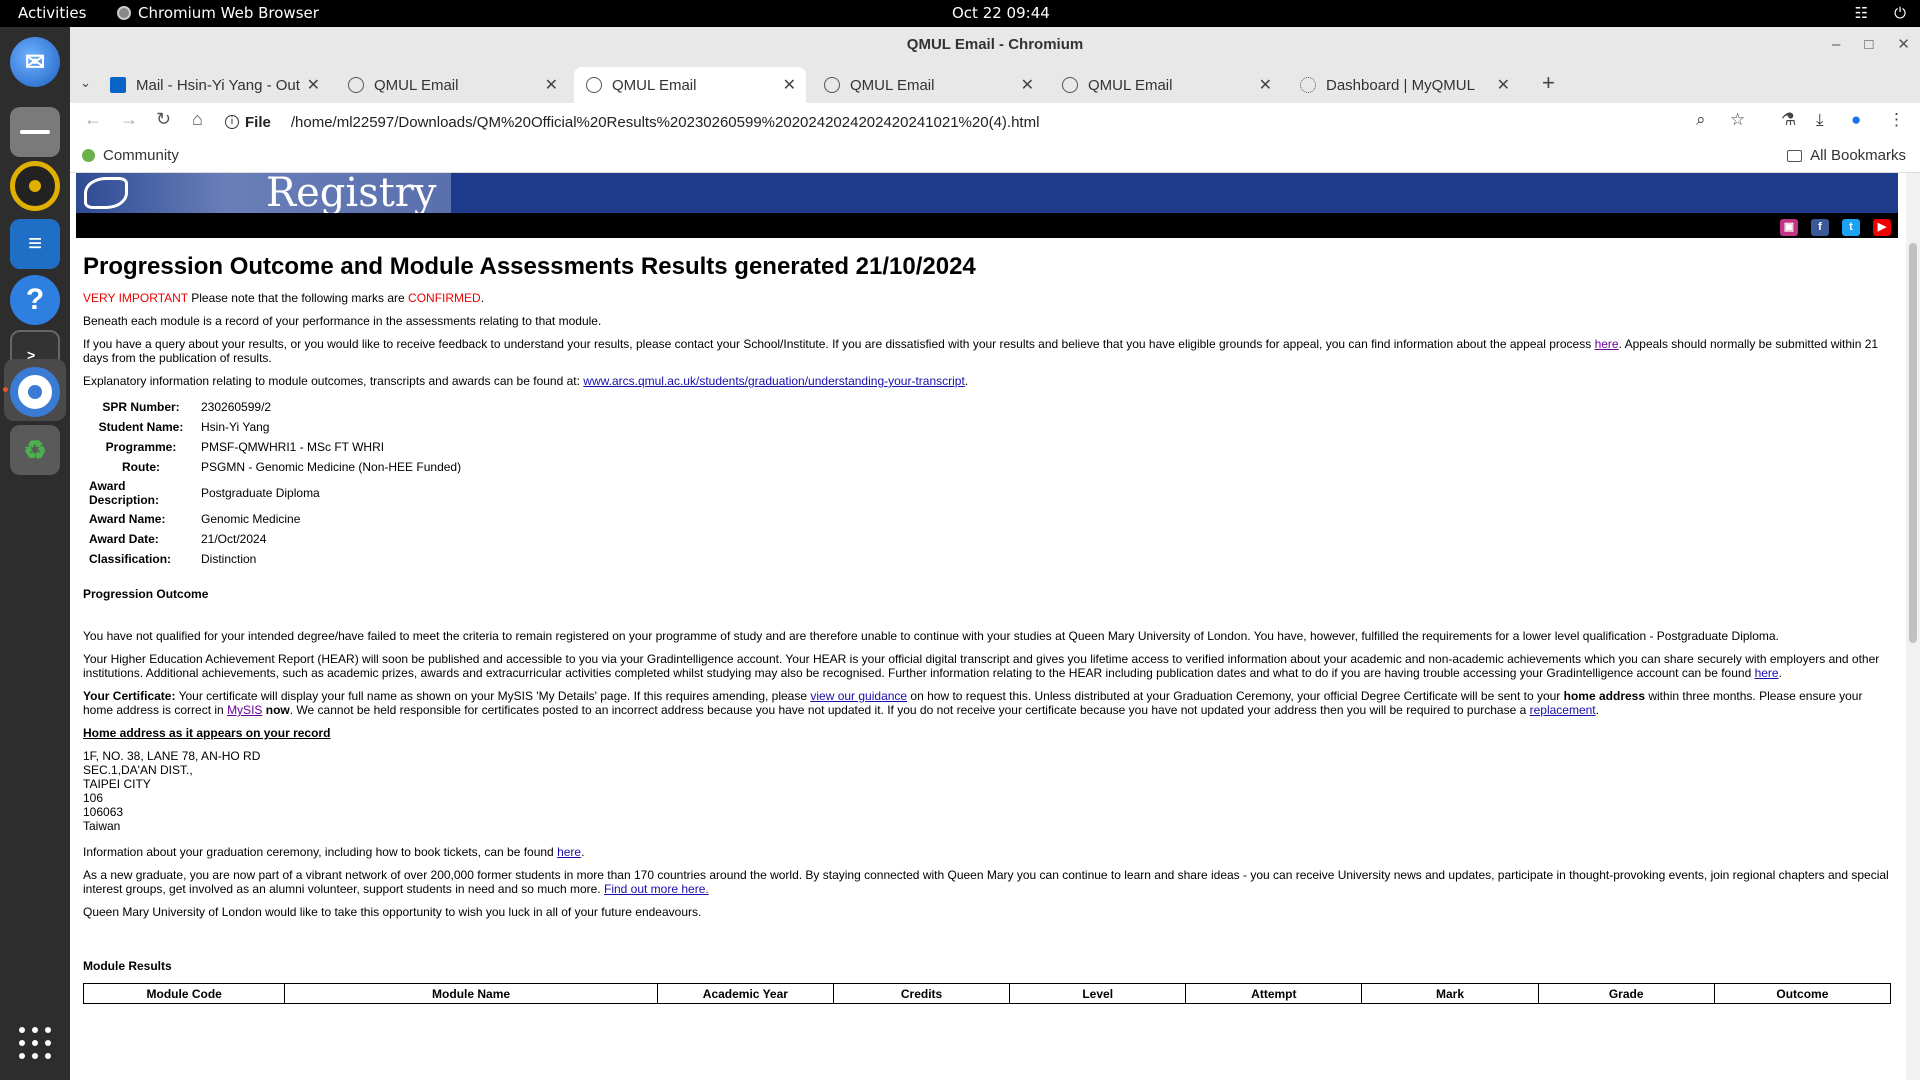 This screenshot has width=1920, height=1080. Describe the element at coordinates (1820, 120) in the screenshot. I see `download-icon: ⤓` at that location.